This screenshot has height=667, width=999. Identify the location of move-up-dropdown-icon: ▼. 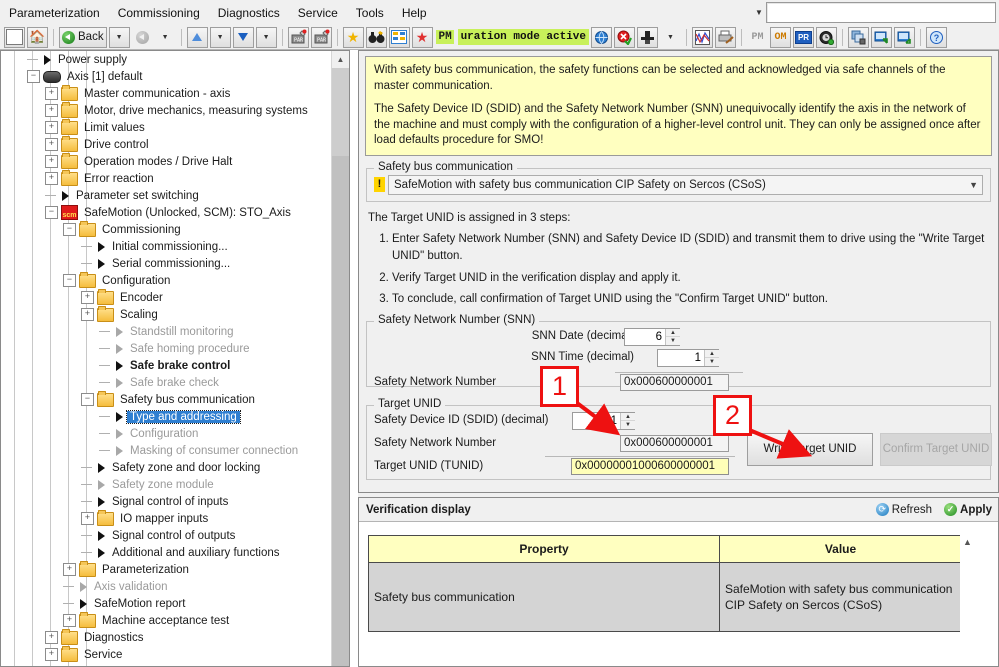
(220, 37).